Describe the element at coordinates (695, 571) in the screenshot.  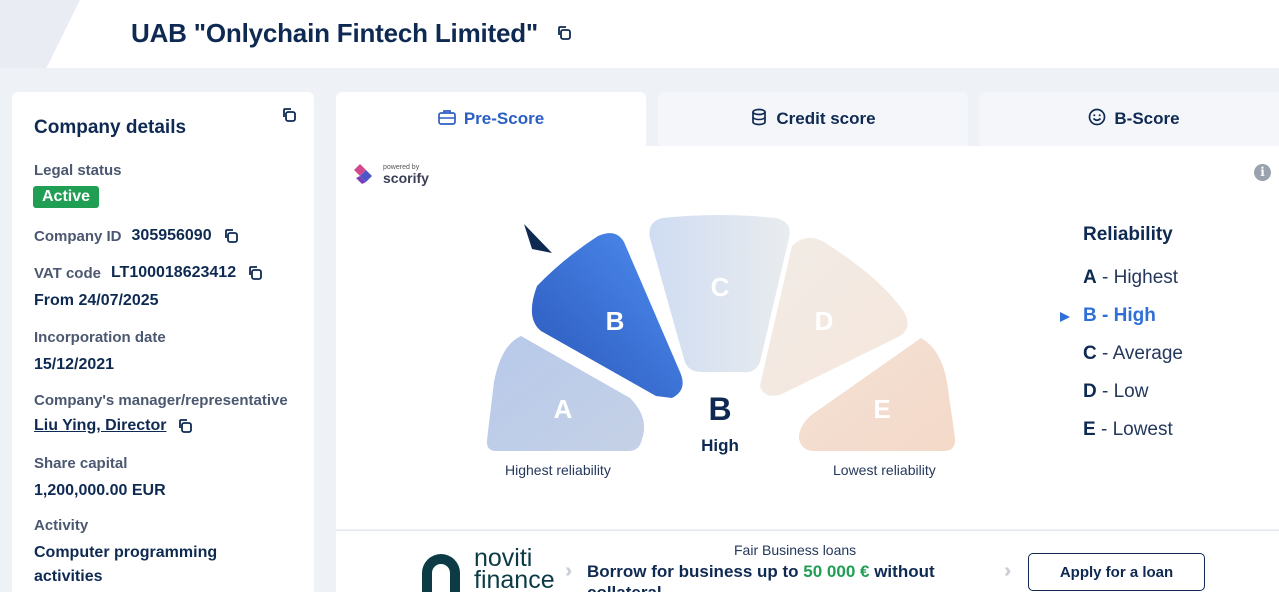
I see `banner-text-part: Borrow for business up to` at that location.